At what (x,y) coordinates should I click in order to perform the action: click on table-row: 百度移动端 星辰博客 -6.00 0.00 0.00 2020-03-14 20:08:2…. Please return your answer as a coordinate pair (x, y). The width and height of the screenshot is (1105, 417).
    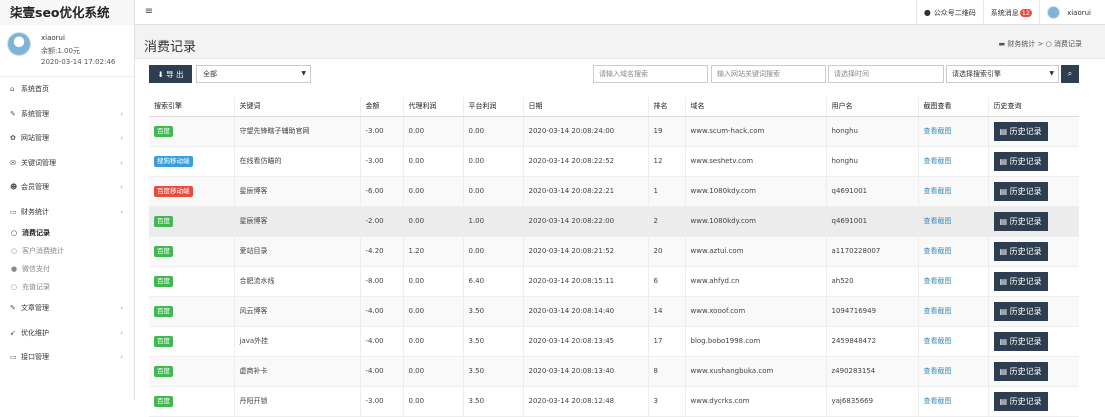
    Looking at the image, I should click on (614, 191).